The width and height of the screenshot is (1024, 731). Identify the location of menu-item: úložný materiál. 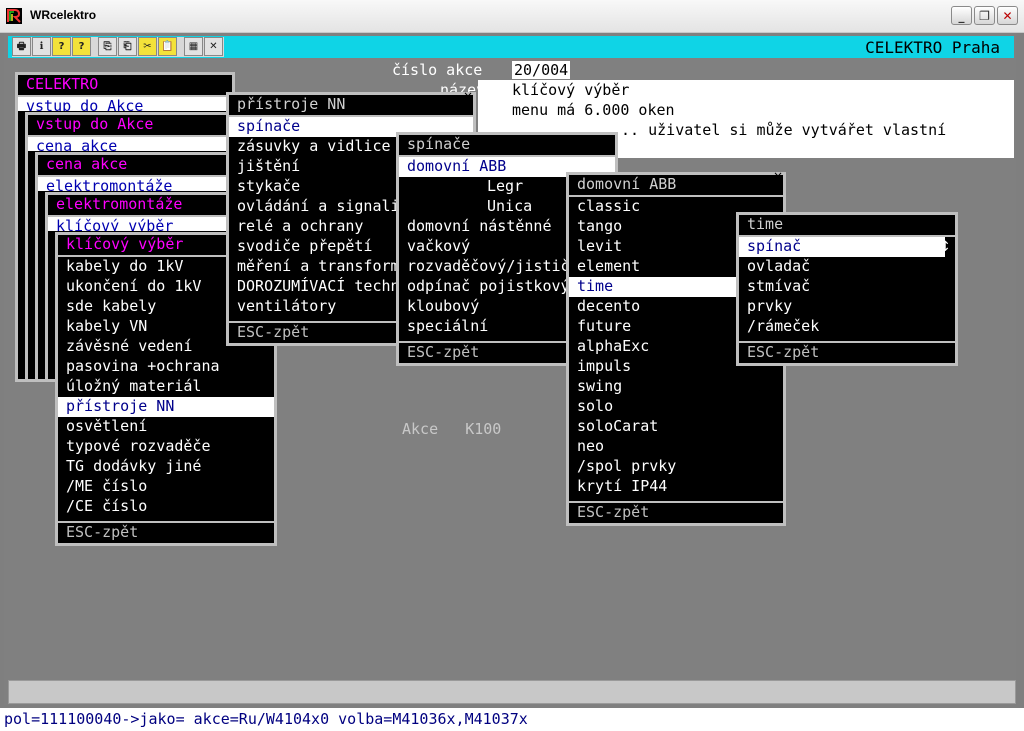
(166, 387).